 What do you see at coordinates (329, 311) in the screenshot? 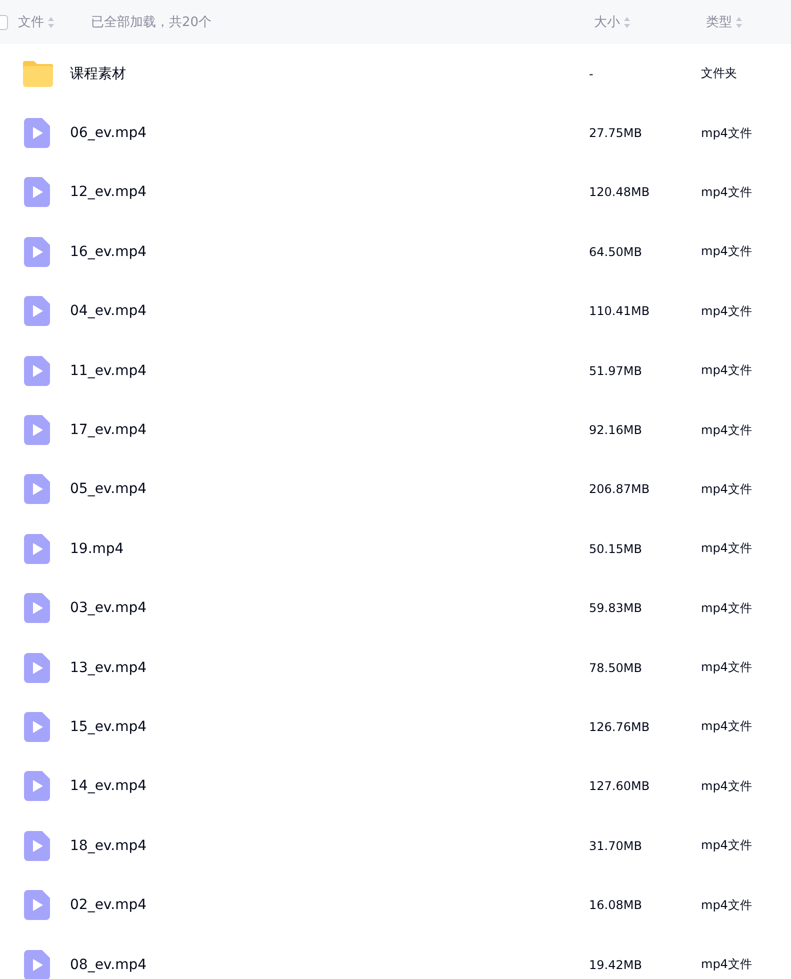
I see `file-name: 04_ev.mp4` at bounding box center [329, 311].